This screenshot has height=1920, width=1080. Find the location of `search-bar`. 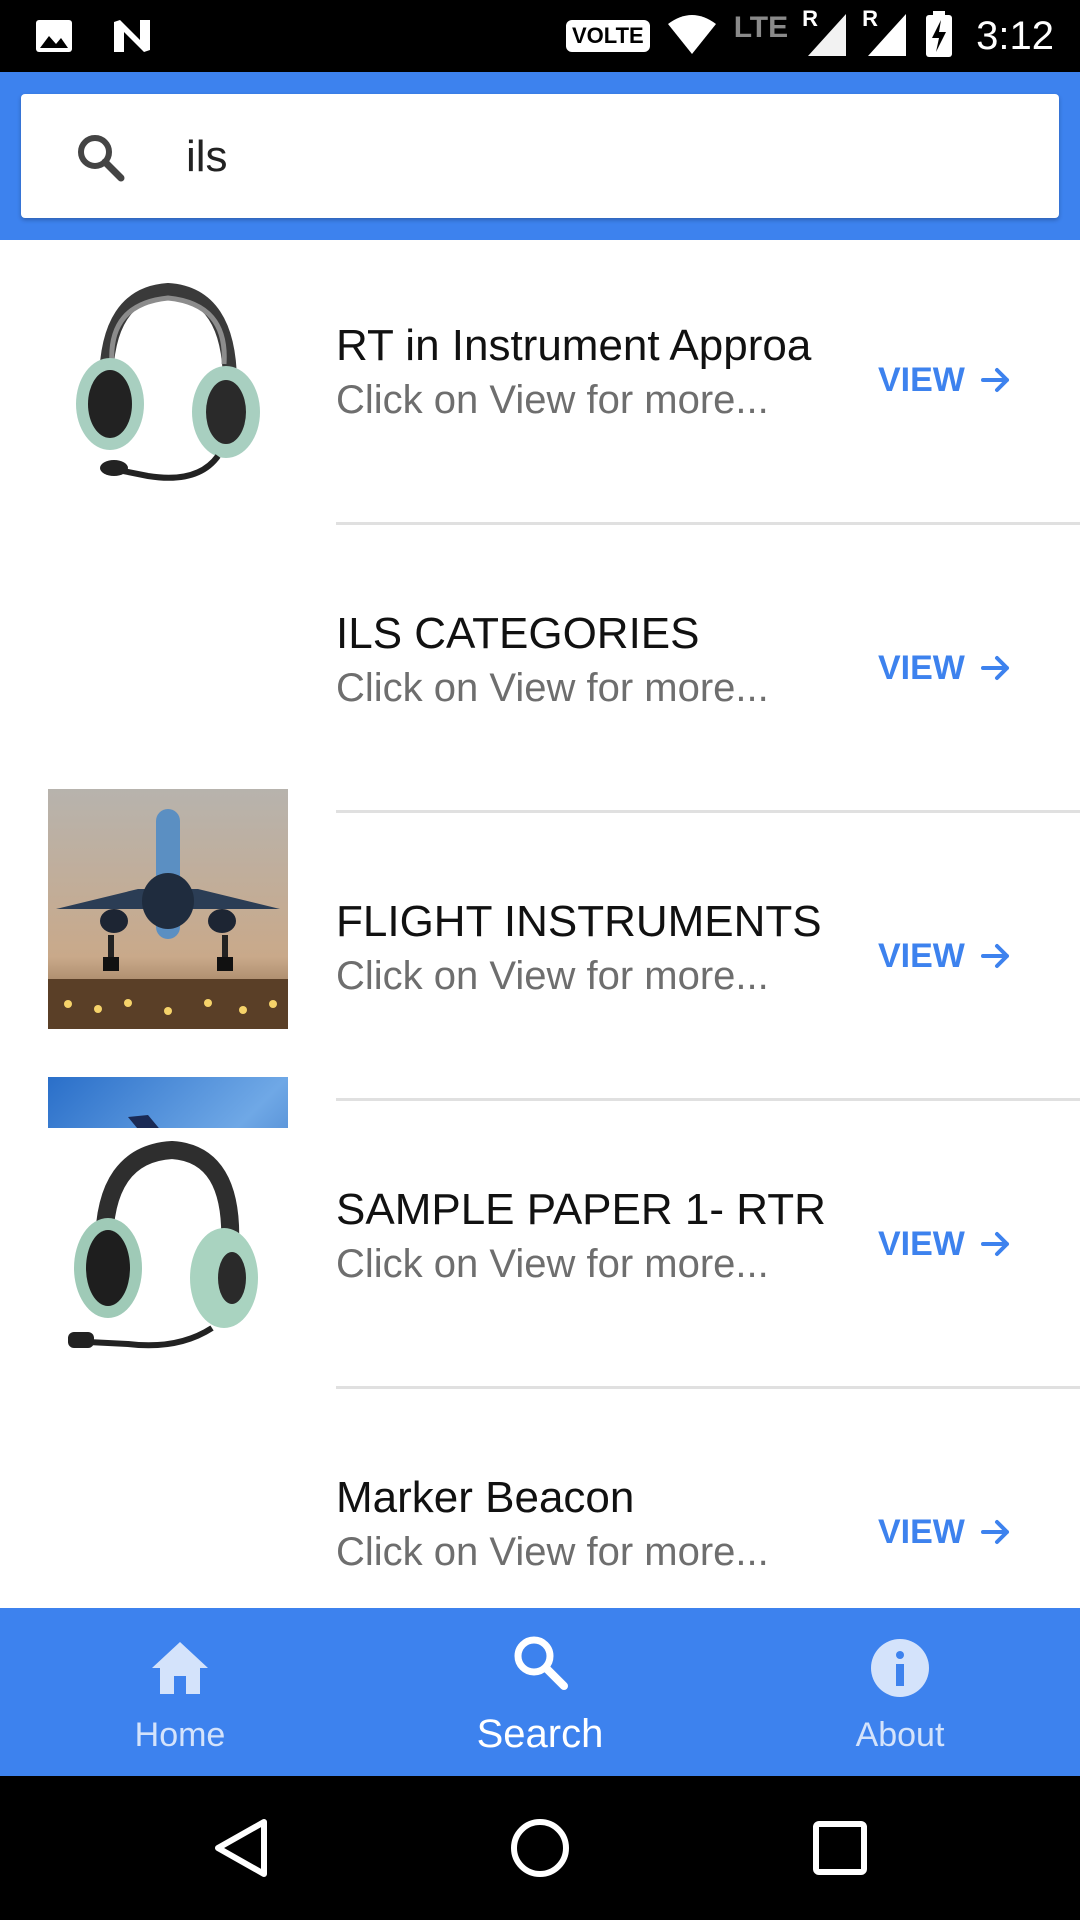

search-bar is located at coordinates (540, 156).